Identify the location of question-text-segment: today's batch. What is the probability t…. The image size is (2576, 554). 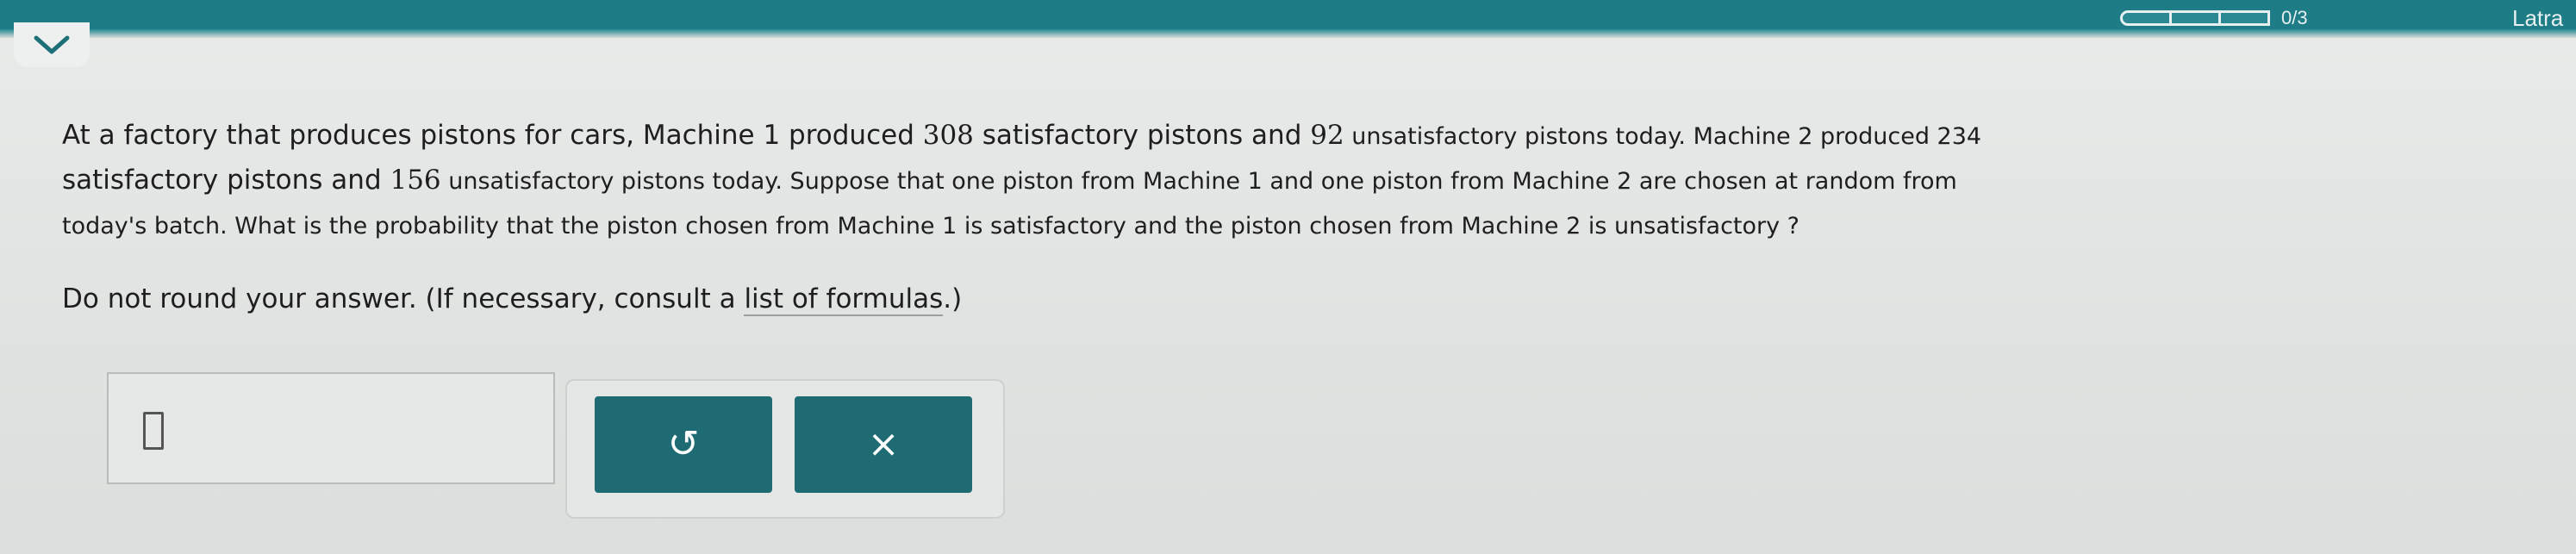
(931, 227).